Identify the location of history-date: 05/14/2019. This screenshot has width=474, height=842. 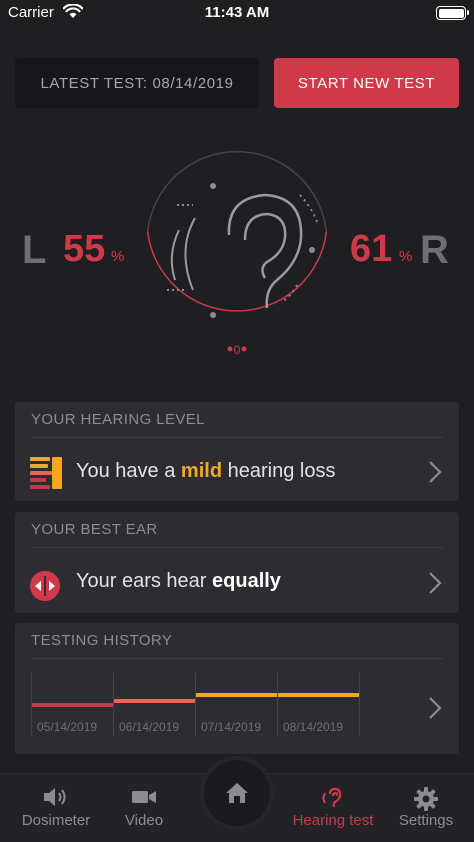
(67, 727).